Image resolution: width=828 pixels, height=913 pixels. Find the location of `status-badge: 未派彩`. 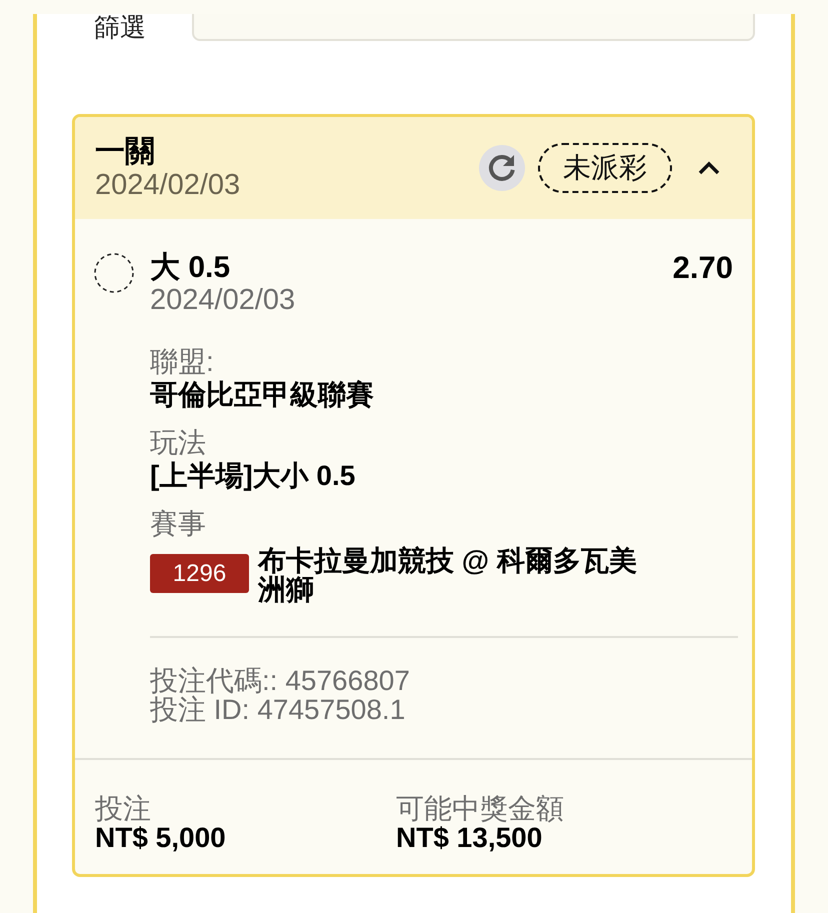

status-badge: 未派彩 is located at coordinates (605, 168).